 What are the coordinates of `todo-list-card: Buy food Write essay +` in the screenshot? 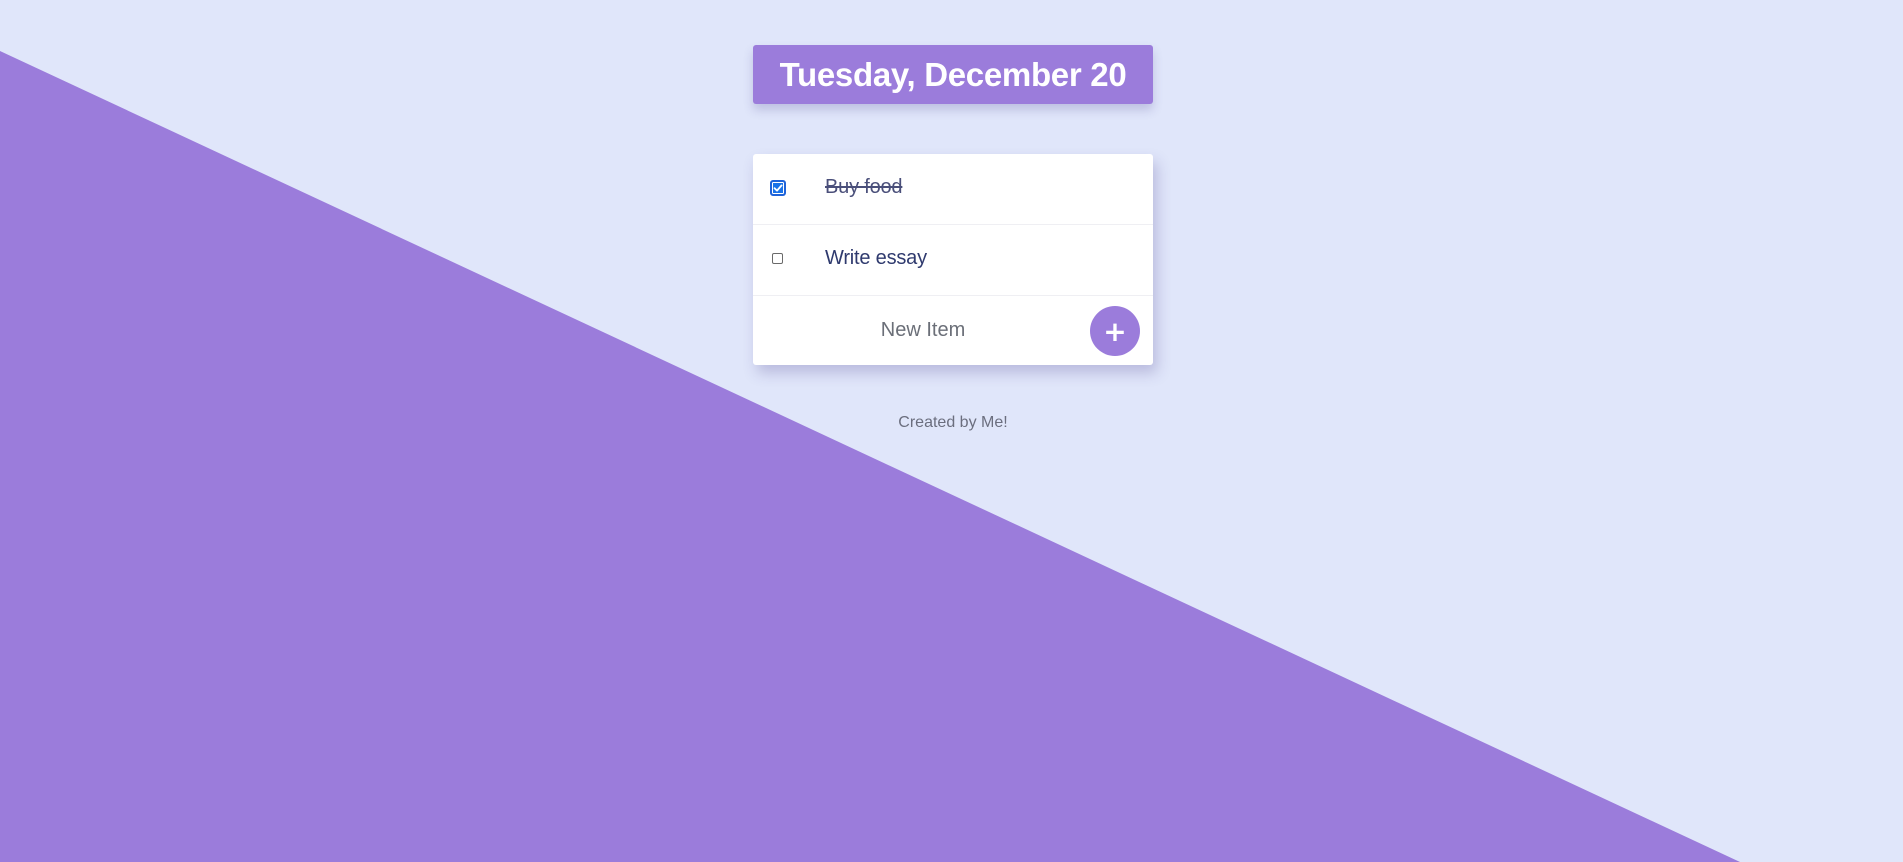 It's located at (953, 259).